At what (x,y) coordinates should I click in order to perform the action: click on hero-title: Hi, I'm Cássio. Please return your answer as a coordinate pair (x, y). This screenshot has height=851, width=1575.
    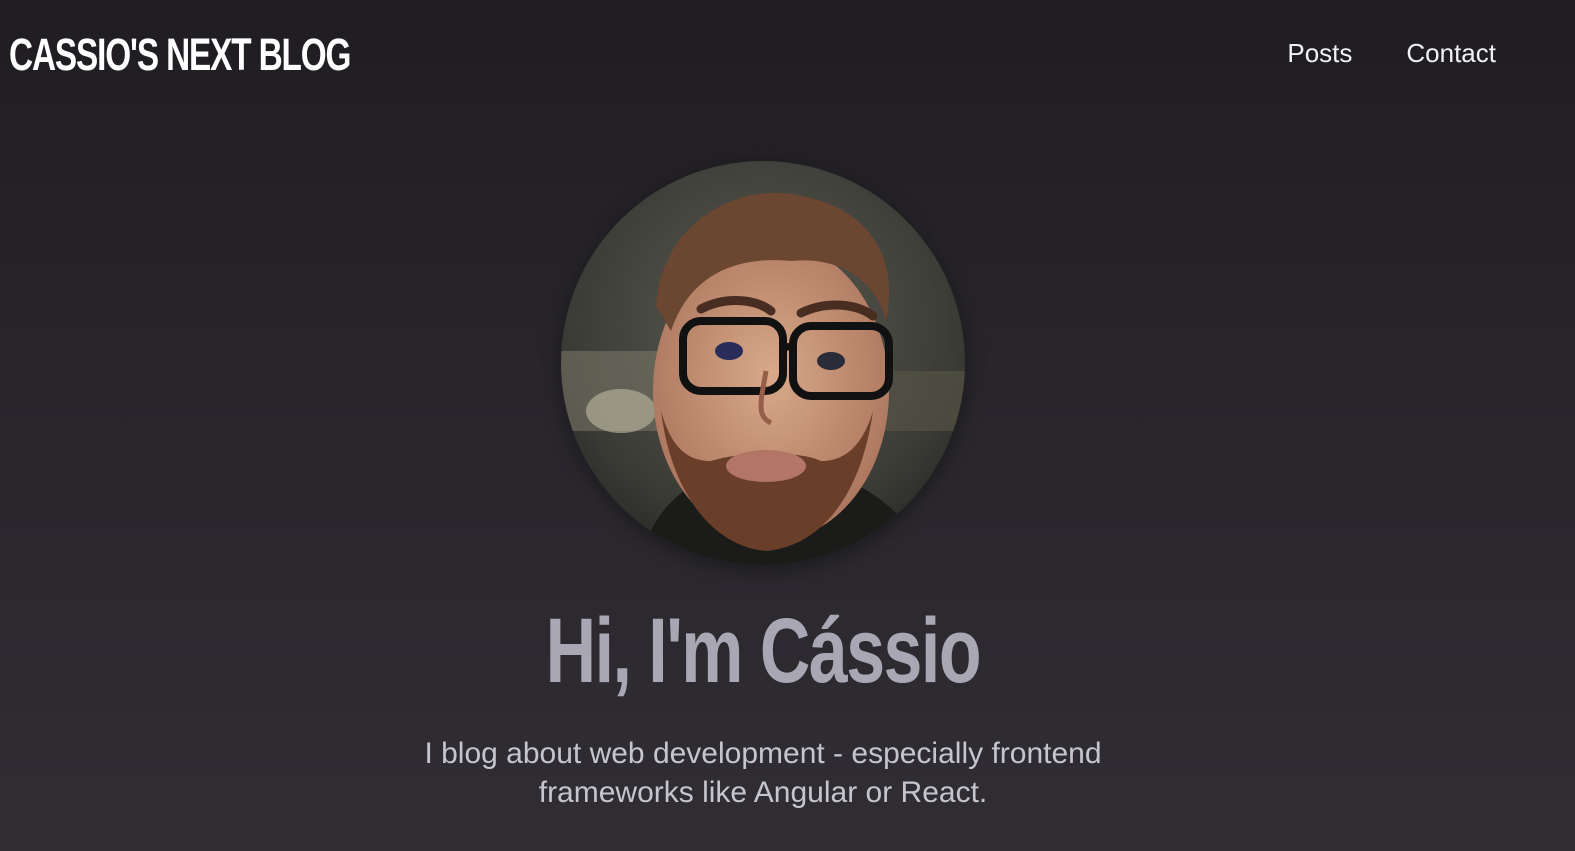
    Looking at the image, I should click on (763, 651).